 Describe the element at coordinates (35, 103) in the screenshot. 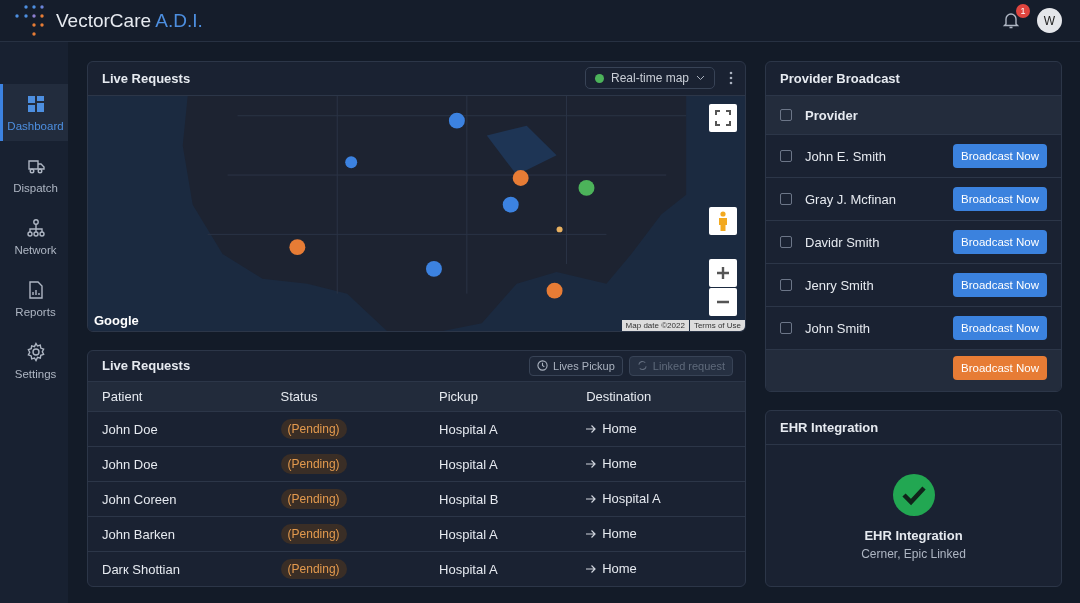

I see `dashboard-icon` at that location.